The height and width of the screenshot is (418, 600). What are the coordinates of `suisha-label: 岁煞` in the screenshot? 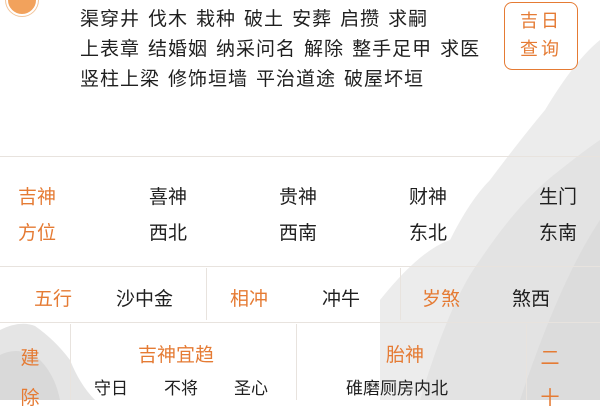 It's located at (441, 299).